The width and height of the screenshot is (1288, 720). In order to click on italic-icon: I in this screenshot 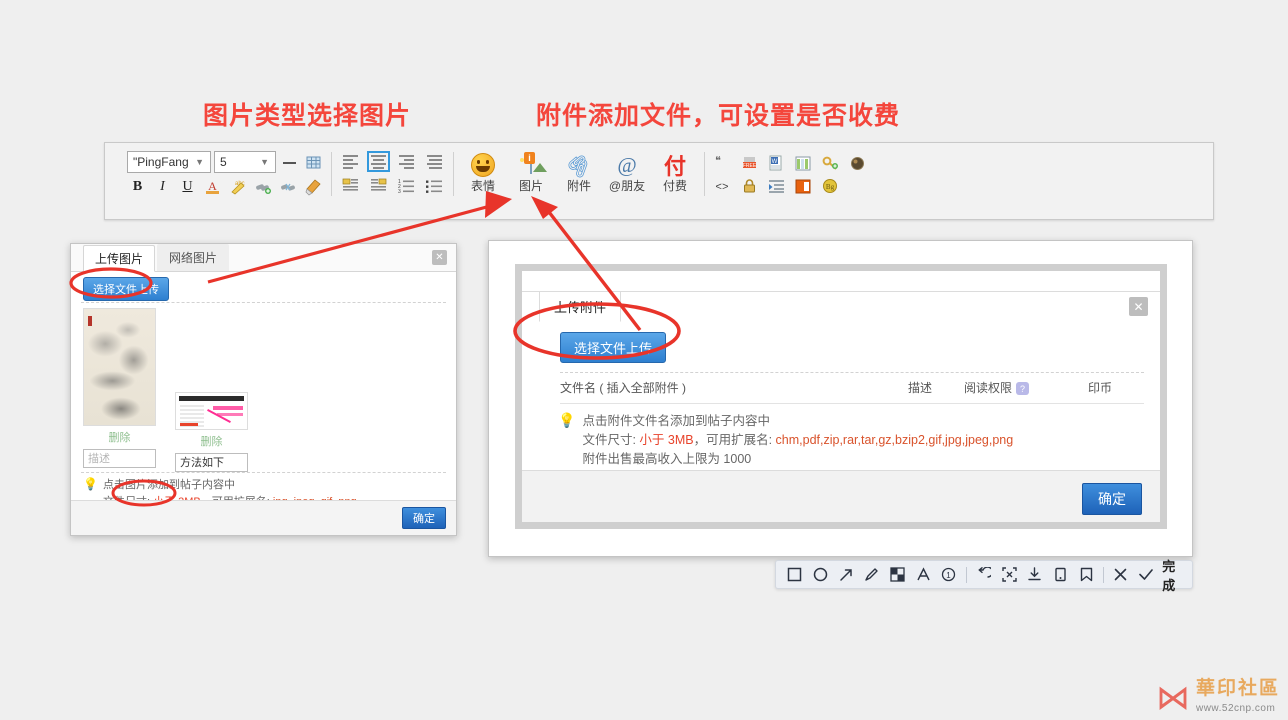, I will do `click(162, 186)`.